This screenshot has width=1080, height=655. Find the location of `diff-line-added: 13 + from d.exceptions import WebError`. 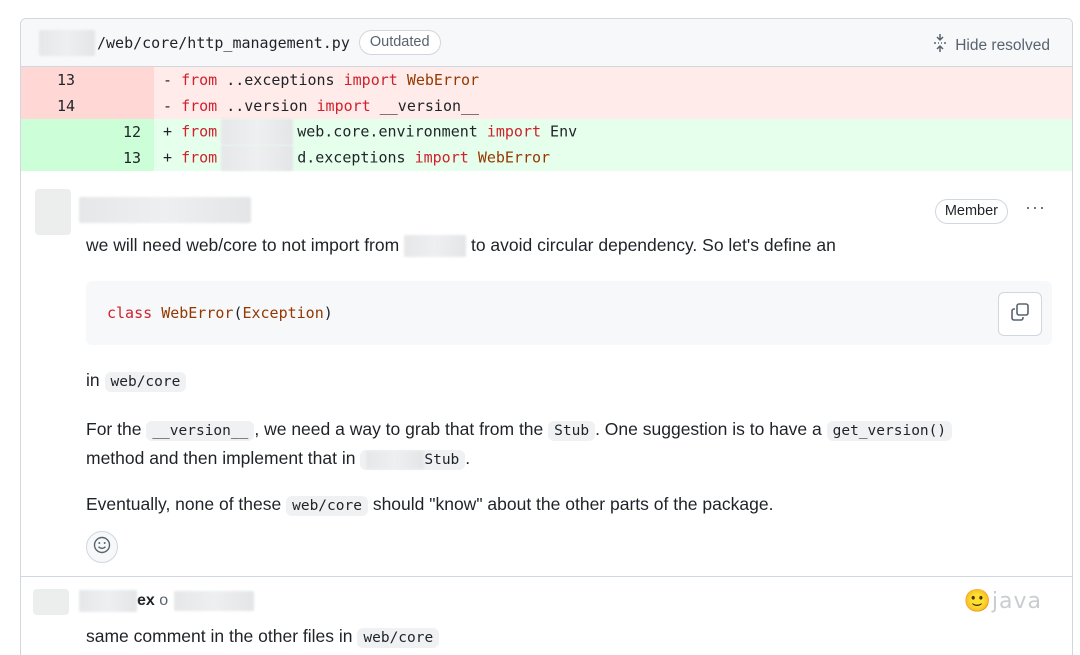

diff-line-added: 13 + from d.exceptions import WebError is located at coordinates (546, 158).